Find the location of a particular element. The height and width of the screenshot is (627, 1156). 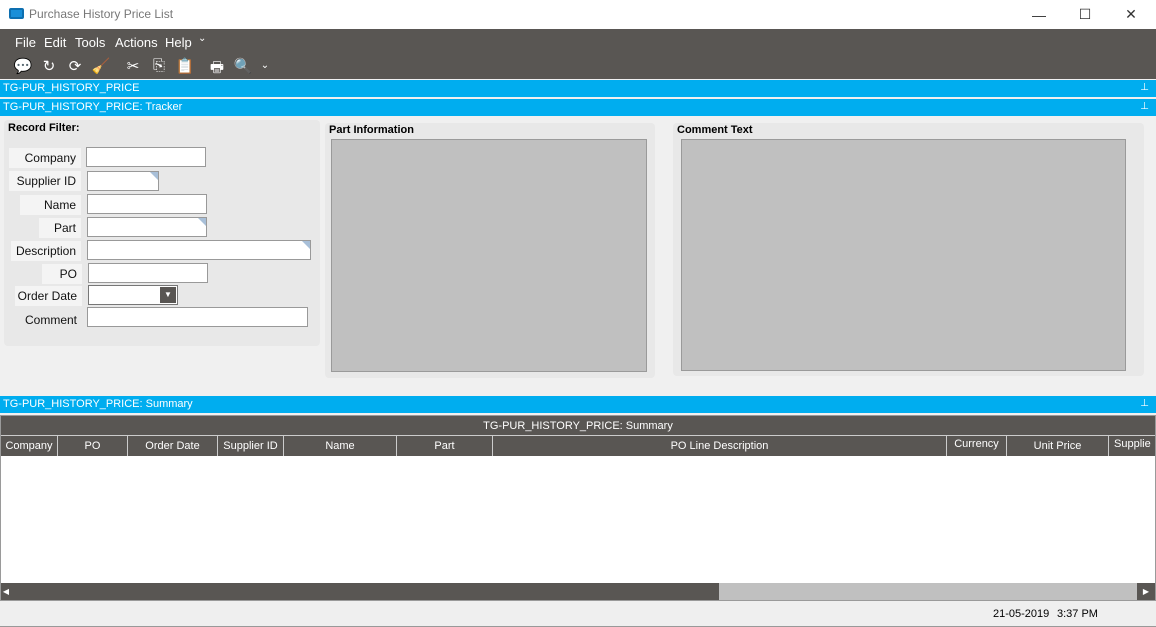

company-label: Company is located at coordinates (45, 158).